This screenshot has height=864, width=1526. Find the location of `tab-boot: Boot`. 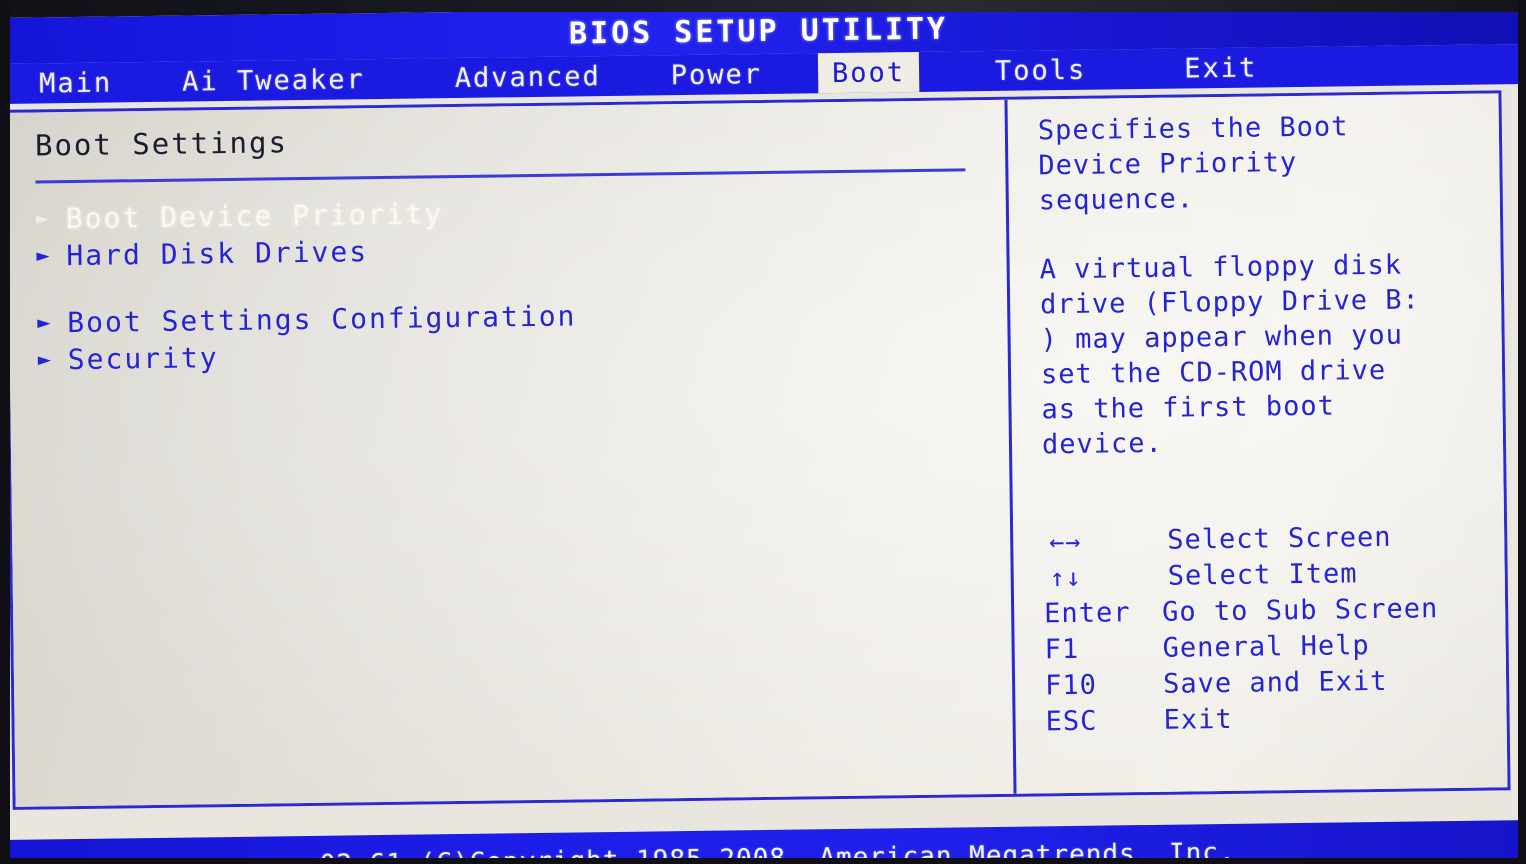

tab-boot: Boot is located at coordinates (868, 72).